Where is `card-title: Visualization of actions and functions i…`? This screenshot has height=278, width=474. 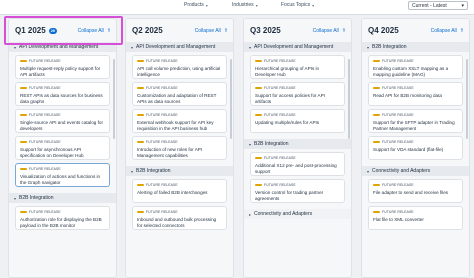 card-title: Visualization of actions and functions i… is located at coordinates (60, 179).